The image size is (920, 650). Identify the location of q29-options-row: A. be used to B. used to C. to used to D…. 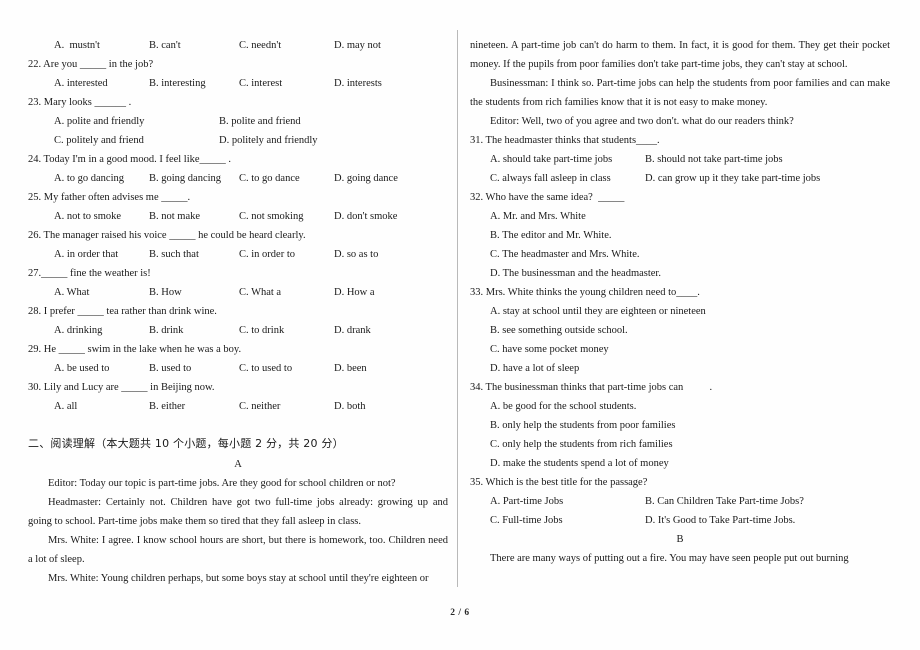
(238, 368).